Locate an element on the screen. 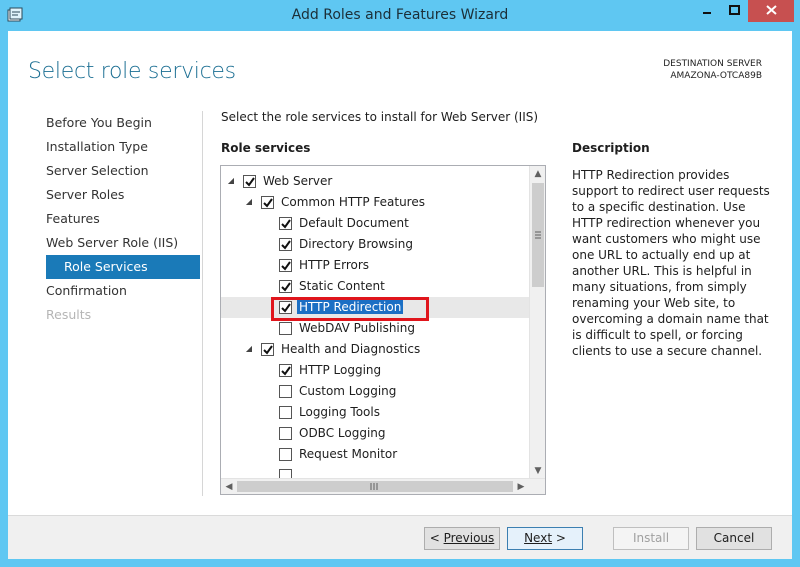 This screenshot has width=800, height=567. minimize-button is located at coordinates (707, 11).